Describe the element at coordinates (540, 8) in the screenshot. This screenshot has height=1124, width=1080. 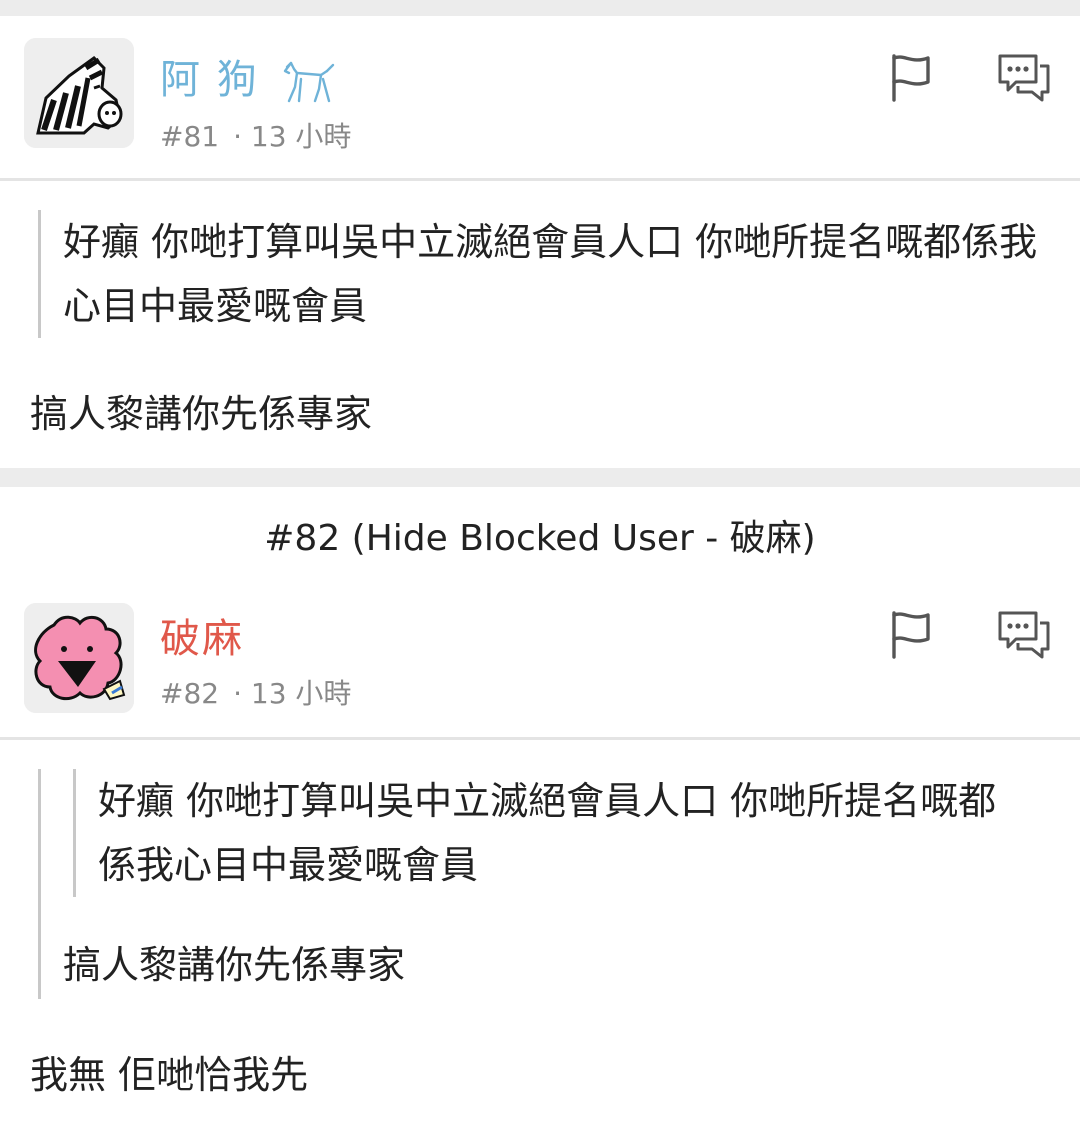
I see `top-gap` at that location.